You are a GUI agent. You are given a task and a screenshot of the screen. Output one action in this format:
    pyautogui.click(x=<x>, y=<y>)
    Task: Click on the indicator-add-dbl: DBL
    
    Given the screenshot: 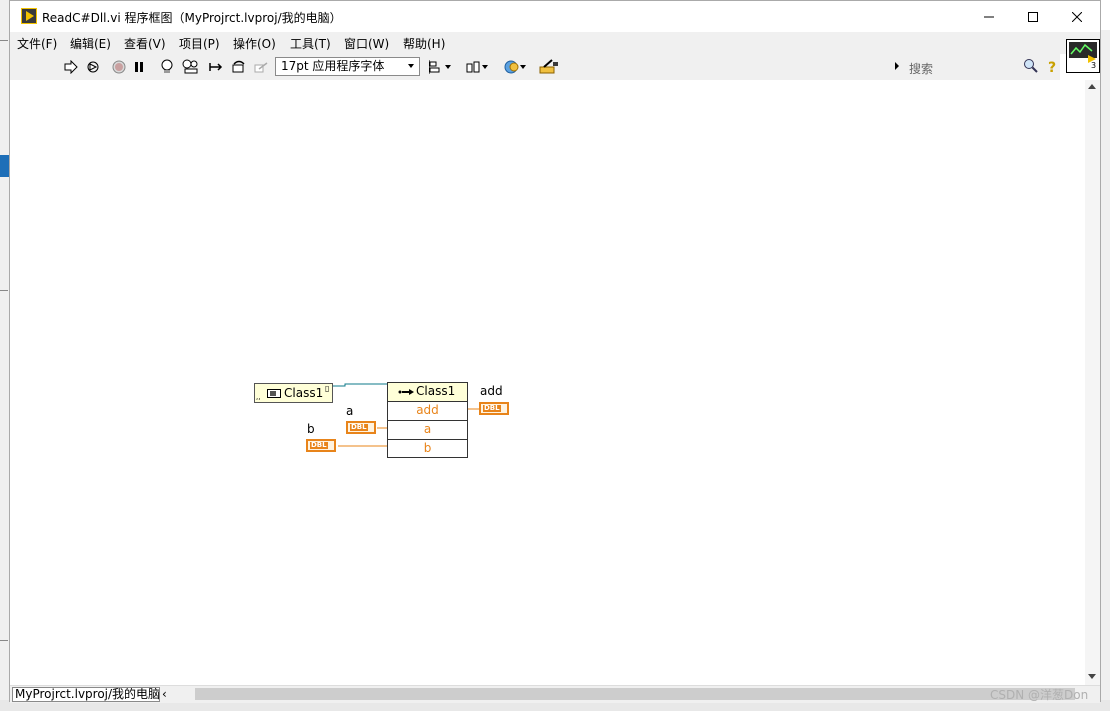 What is the action you would take?
    pyautogui.click(x=494, y=408)
    